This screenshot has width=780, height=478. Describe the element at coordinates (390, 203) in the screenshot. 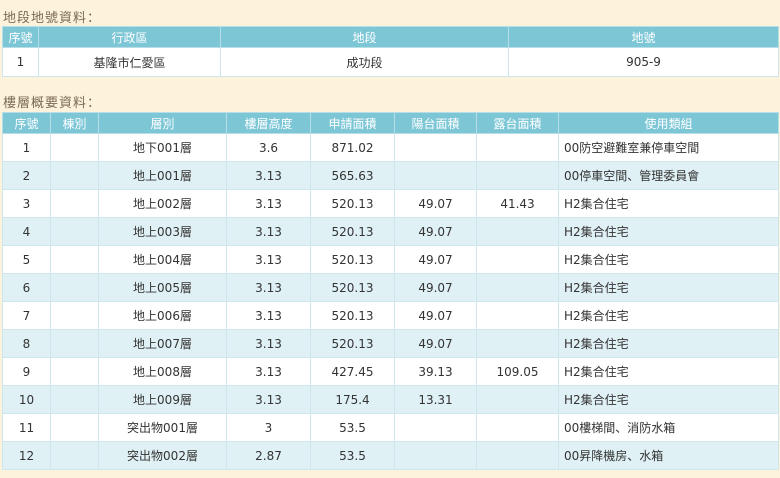

I see `table-row: 3 地上002層 3.13 520.13 49.07 41.43 H2集合住宅` at that location.